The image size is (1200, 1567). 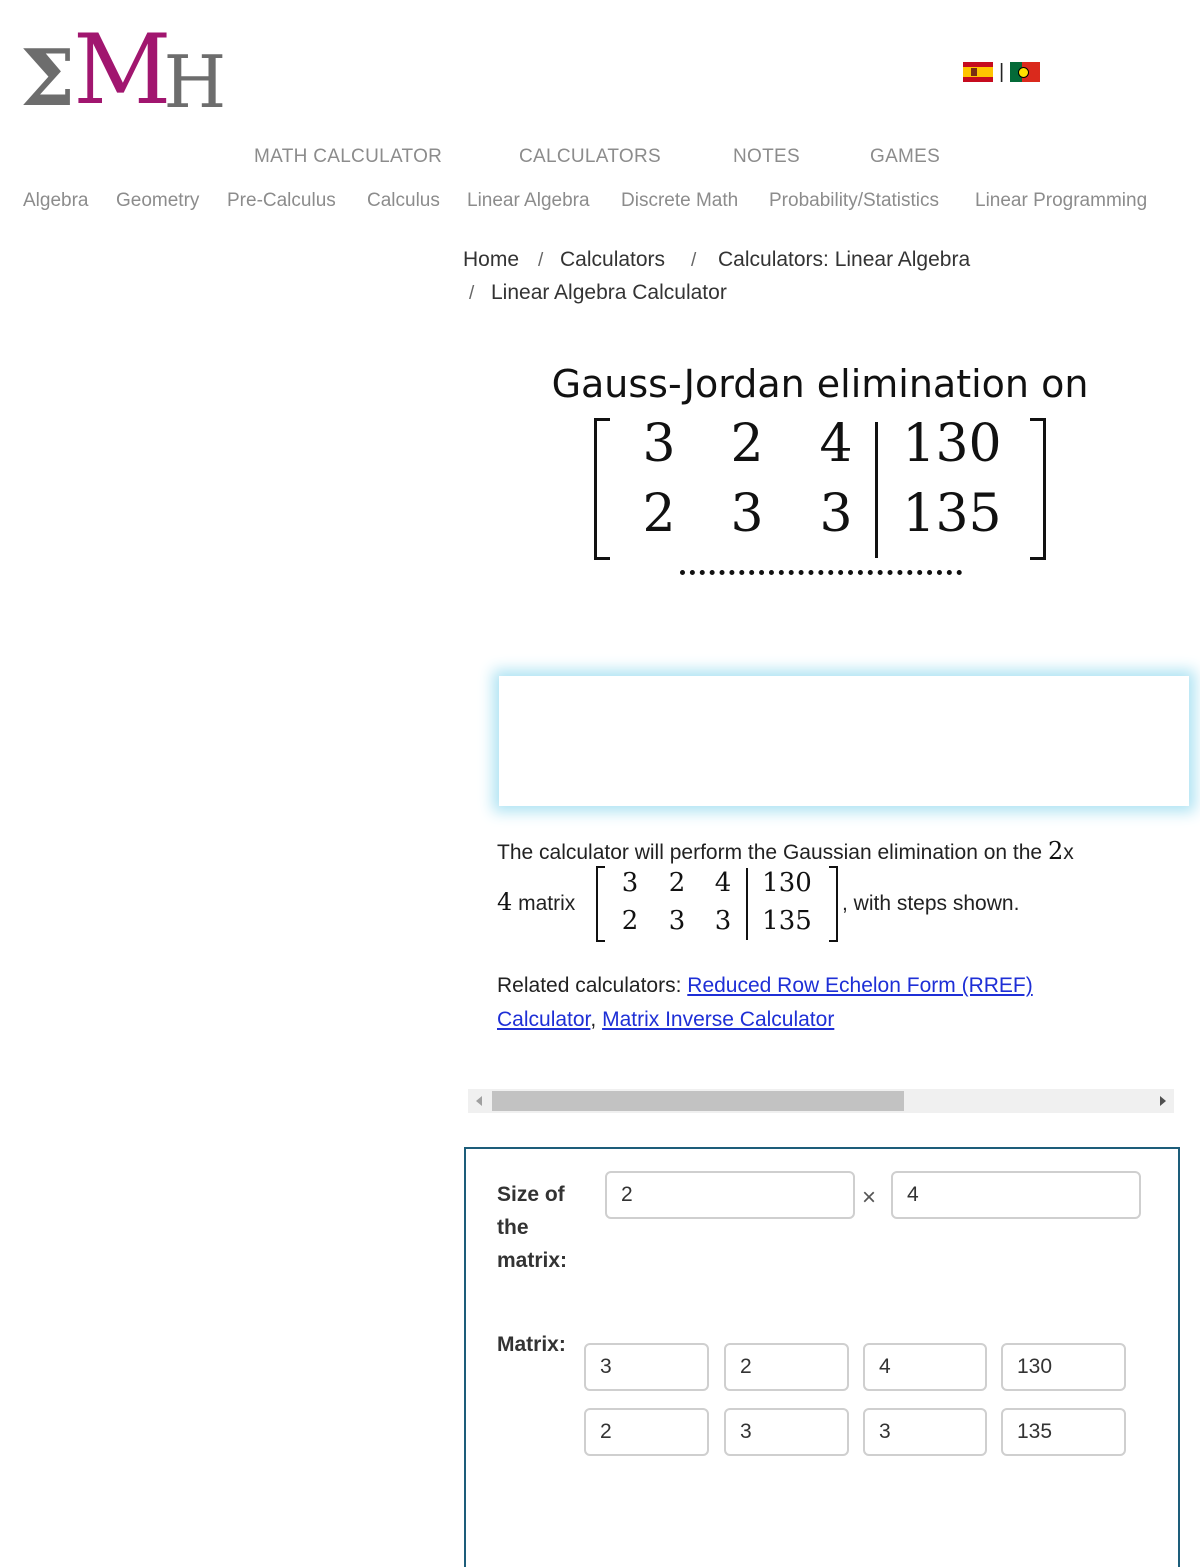 I want to click on times-x: x, so click(x=1068, y=852).